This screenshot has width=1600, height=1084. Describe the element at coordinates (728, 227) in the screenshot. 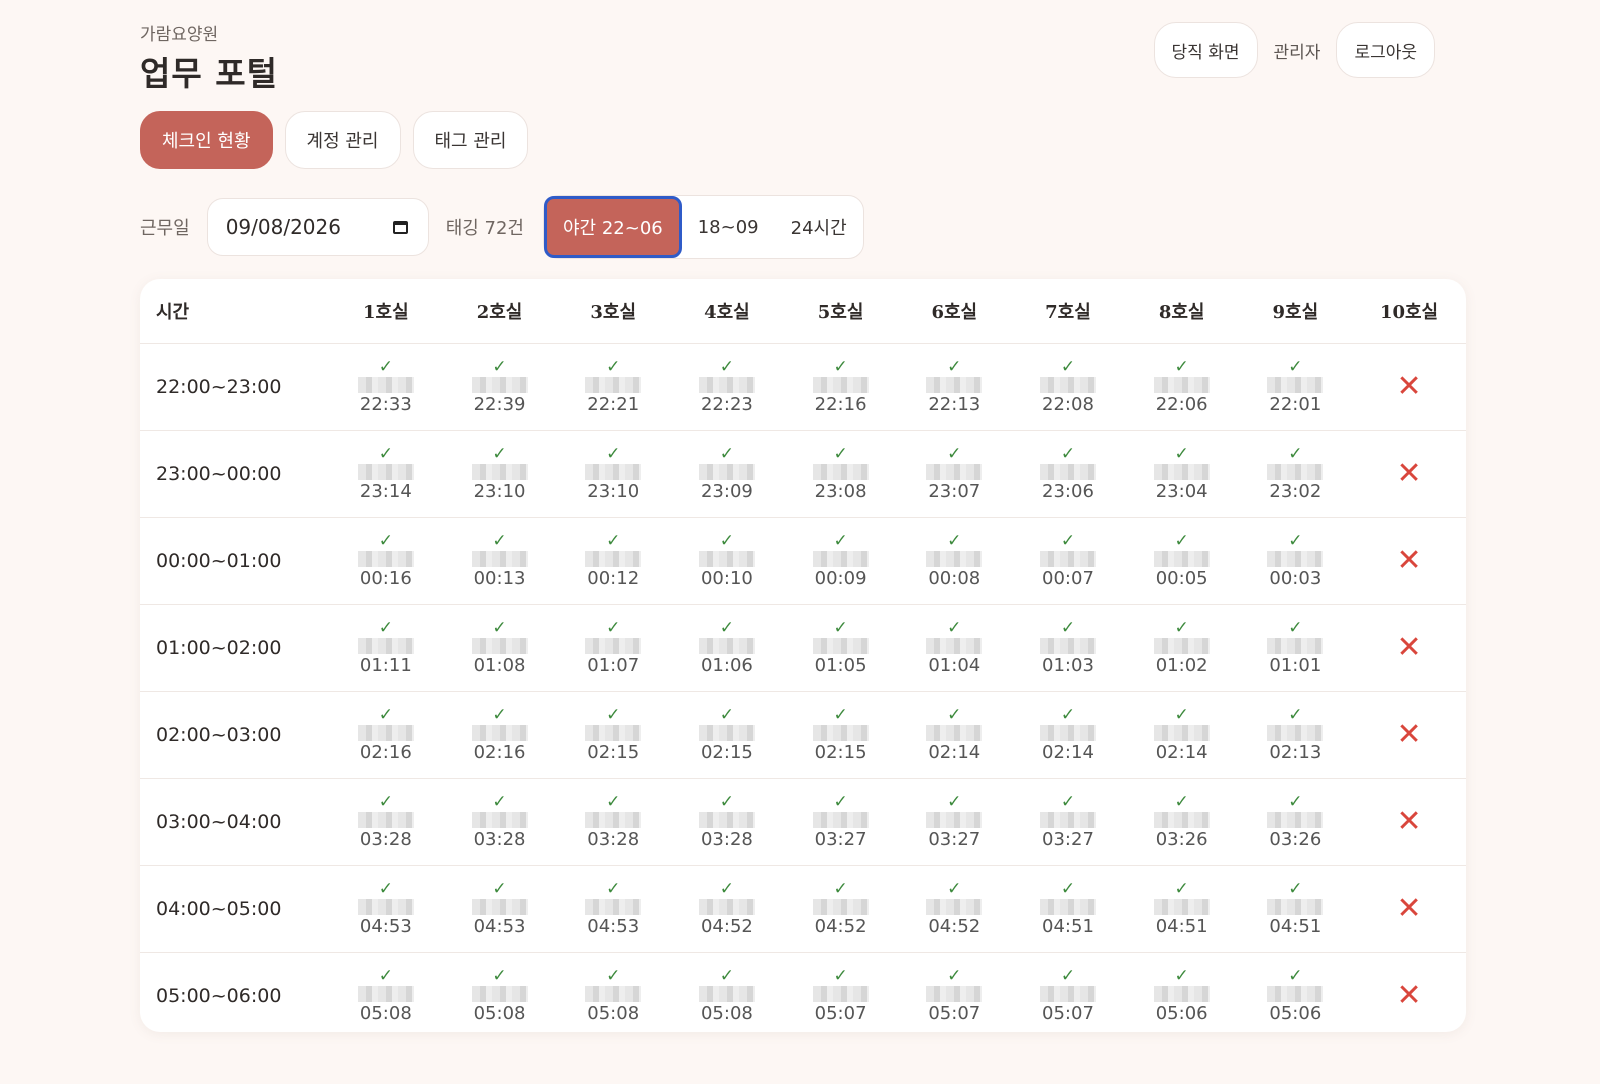

I see `range-18-09: 18~09` at that location.